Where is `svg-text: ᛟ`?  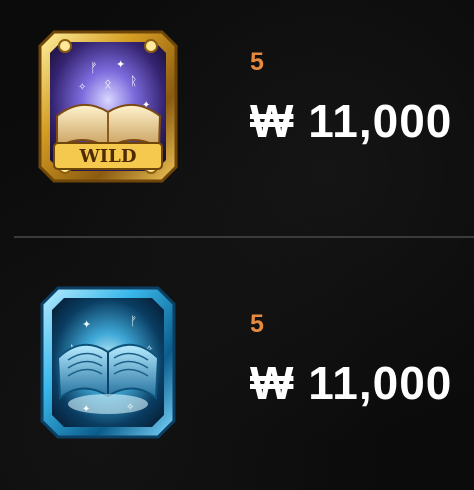 svg-text: ᛟ is located at coordinates (108, 84).